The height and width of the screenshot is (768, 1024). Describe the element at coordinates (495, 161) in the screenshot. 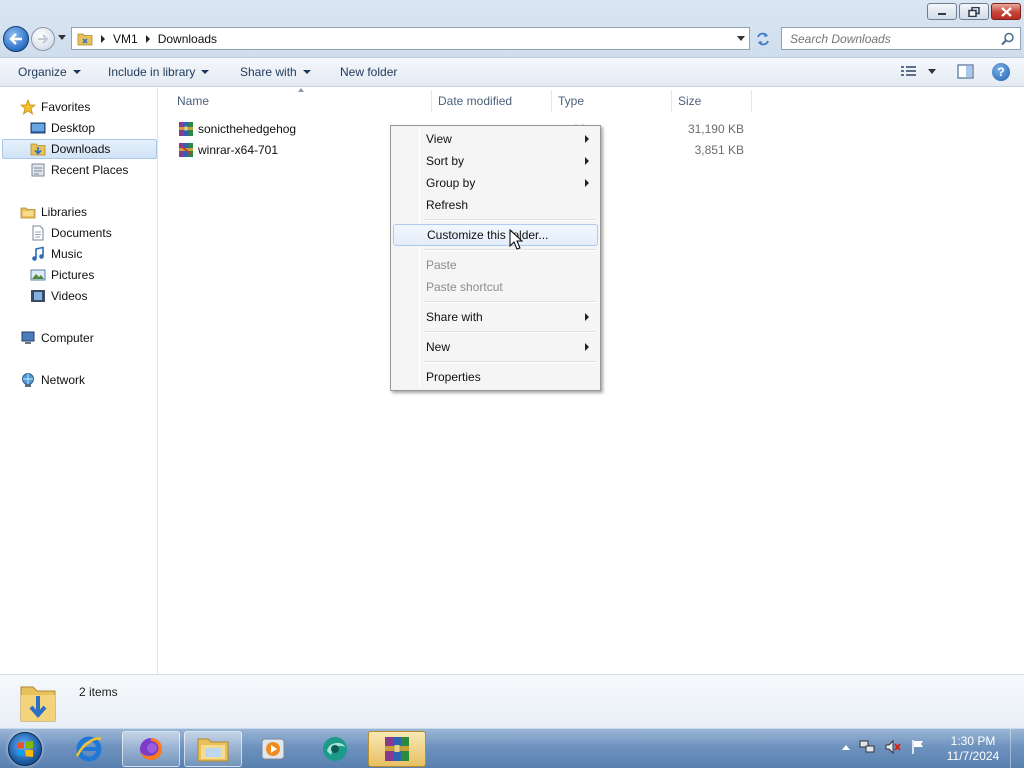

I see `menu-item-sort-by: Sort by` at that location.